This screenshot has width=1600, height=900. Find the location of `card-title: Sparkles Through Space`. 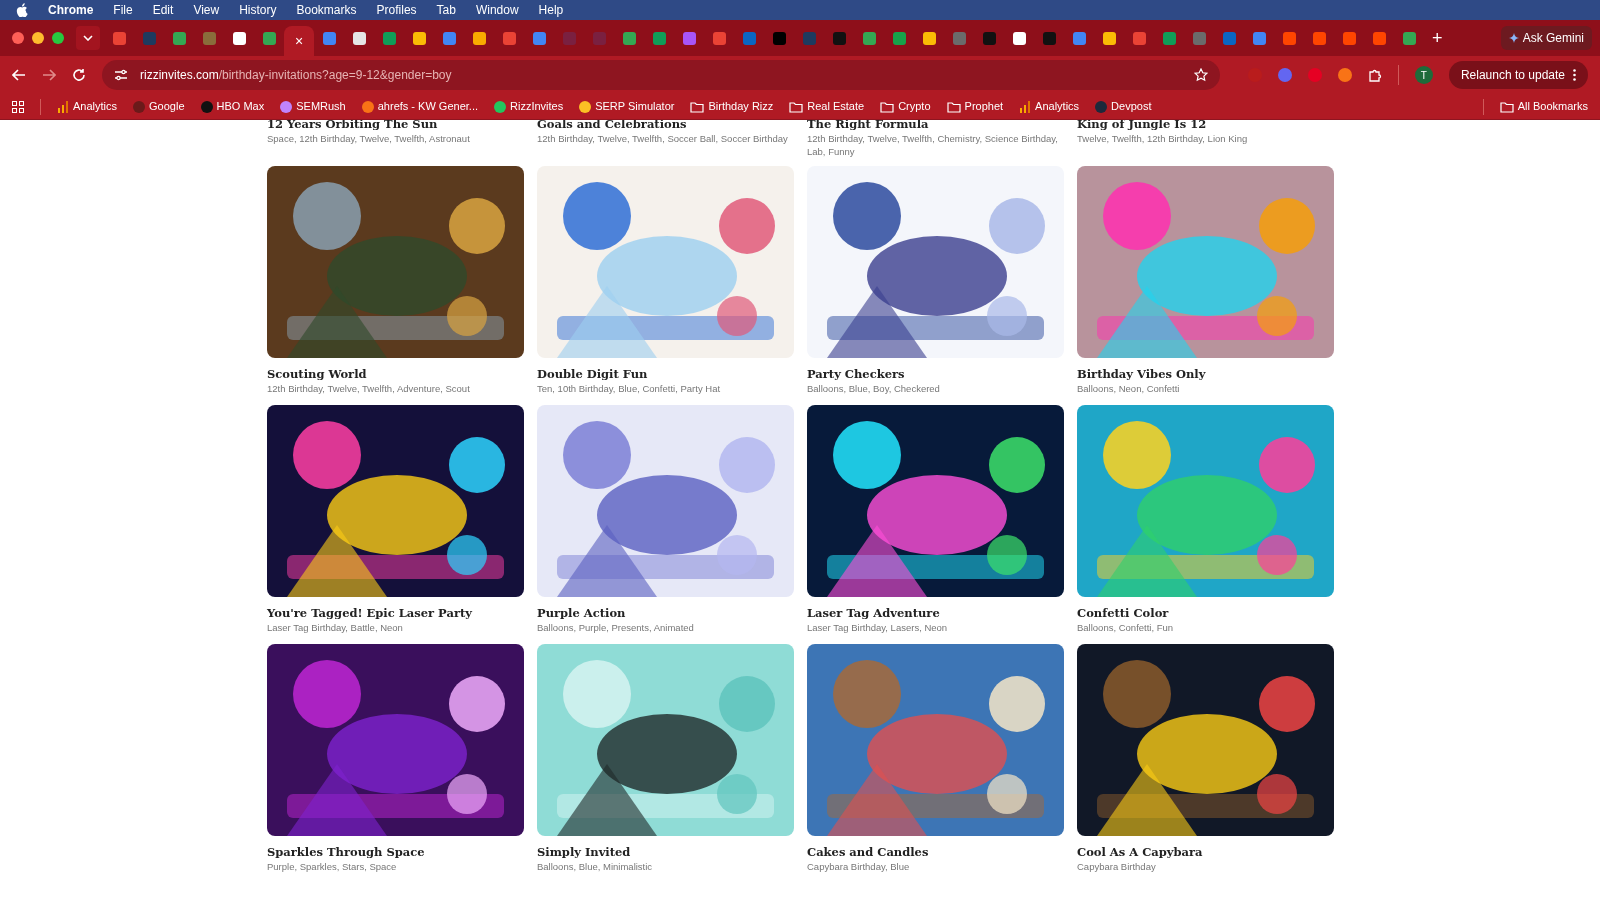

card-title: Sparkles Through Space is located at coordinates (395, 852).